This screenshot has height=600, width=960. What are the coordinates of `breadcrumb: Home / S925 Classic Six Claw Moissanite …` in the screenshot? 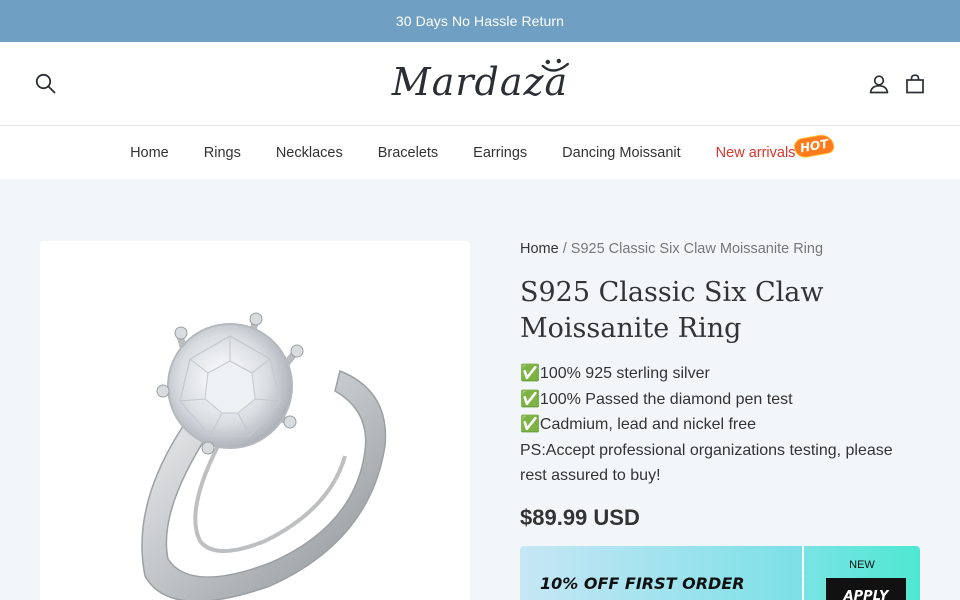 It's located at (720, 249).